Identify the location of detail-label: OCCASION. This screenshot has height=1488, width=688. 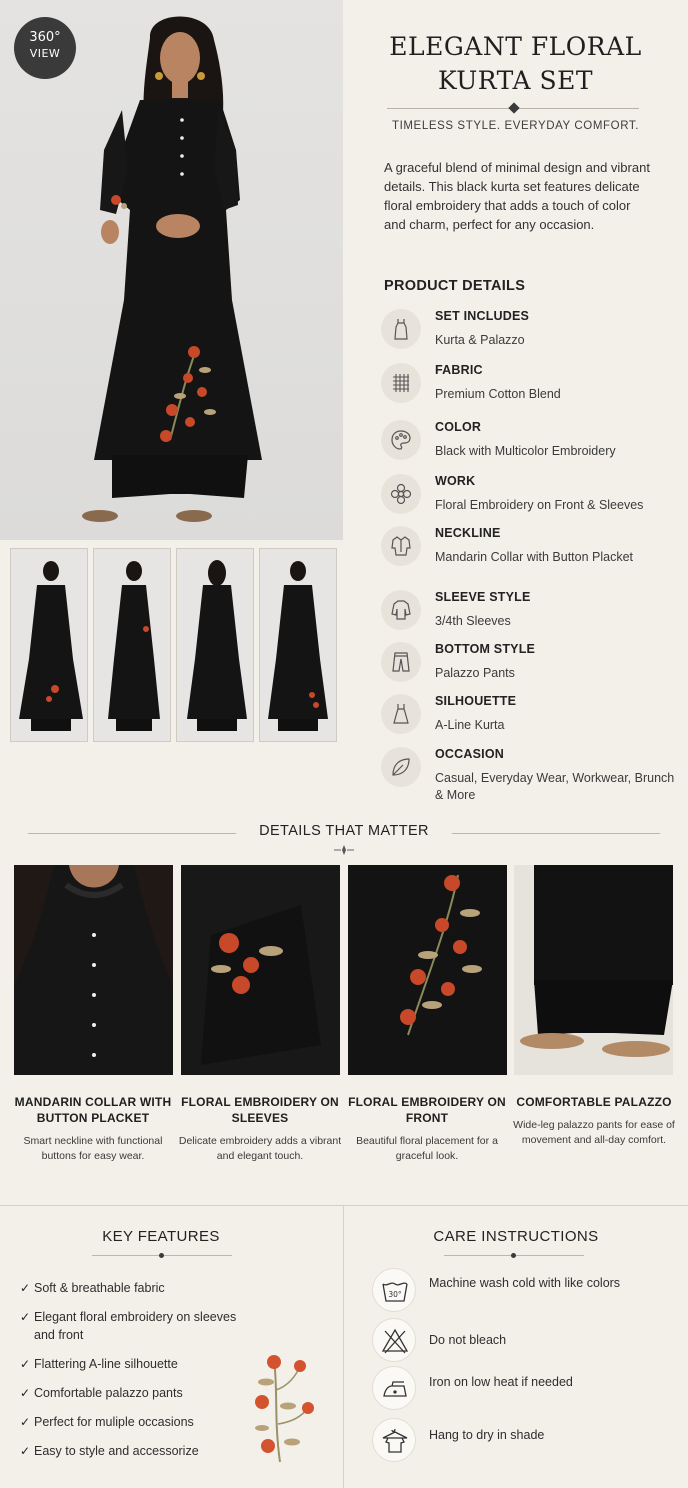
(469, 754).